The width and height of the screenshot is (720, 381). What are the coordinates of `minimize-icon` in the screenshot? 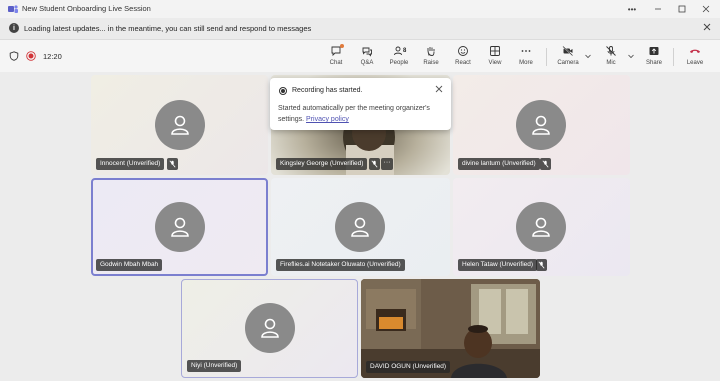 It's located at (658, 9).